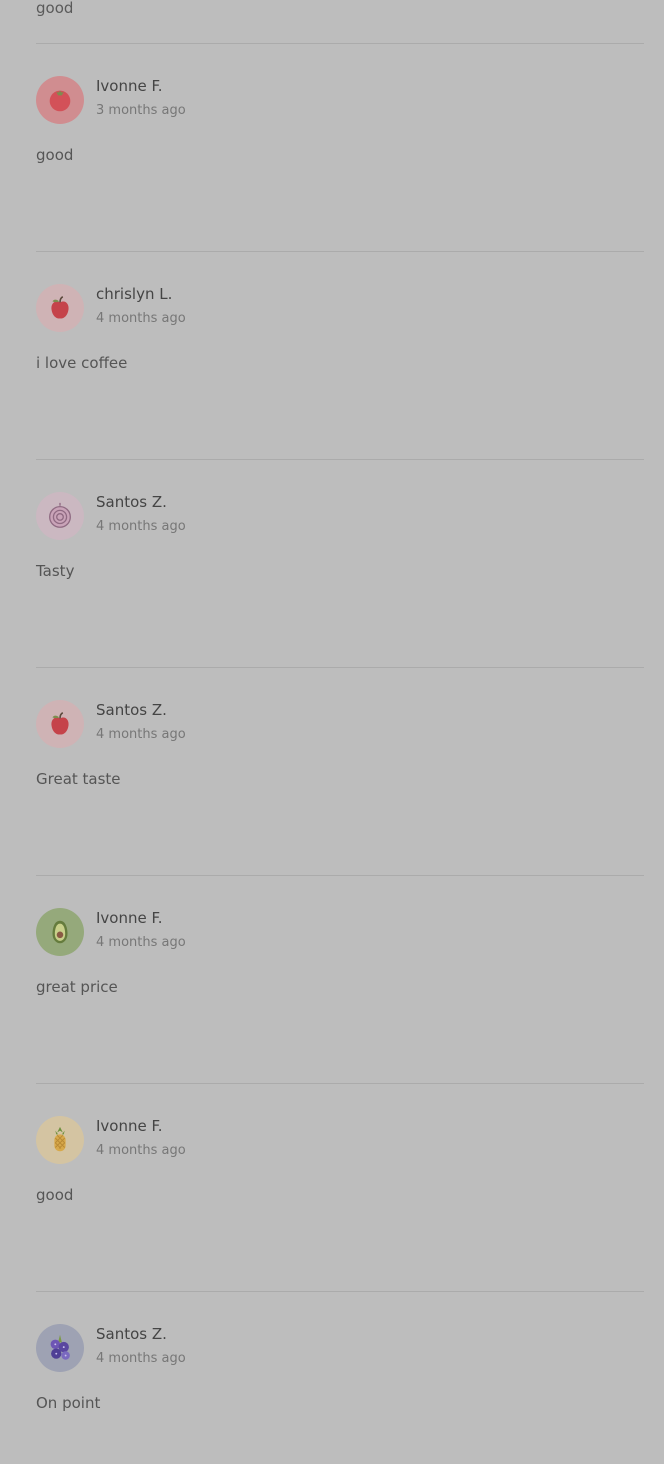 This screenshot has width=664, height=1464. I want to click on blueberry-icon, so click(60, 1347).